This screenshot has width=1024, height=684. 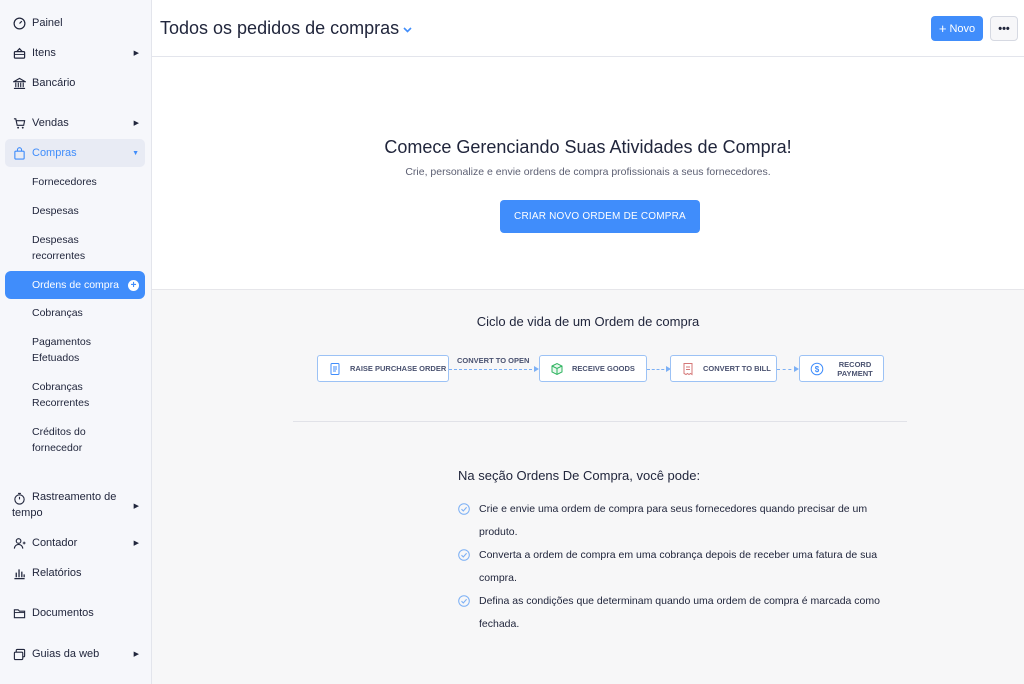 I want to click on sidebar-item-itens: Itens ▶, so click(x=75, y=53).